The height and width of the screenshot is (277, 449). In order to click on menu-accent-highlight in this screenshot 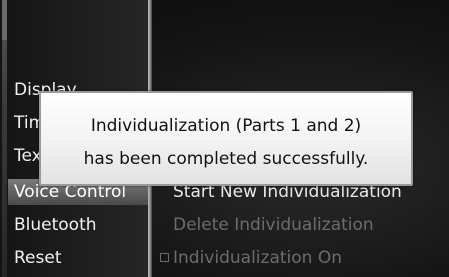, I will do `click(4, 20)`.